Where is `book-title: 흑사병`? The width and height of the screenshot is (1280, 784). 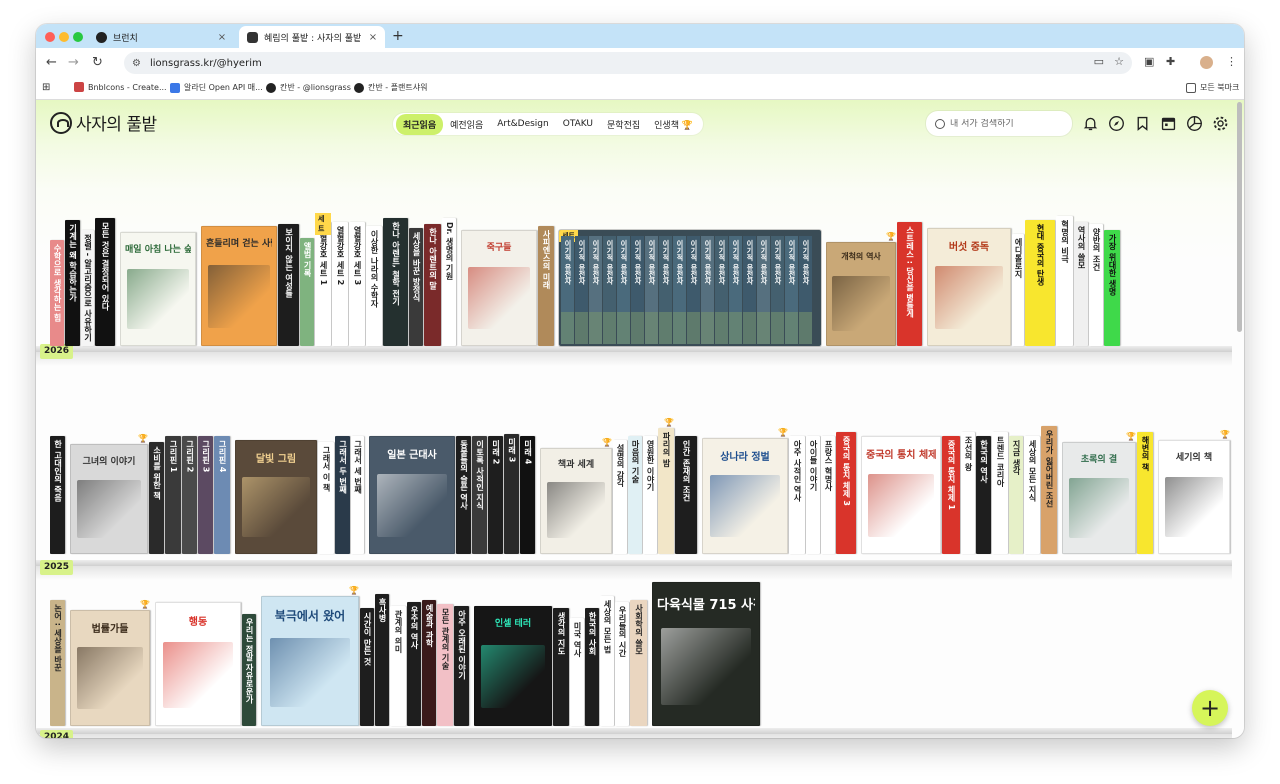 book-title: 흑사병 is located at coordinates (382, 610).